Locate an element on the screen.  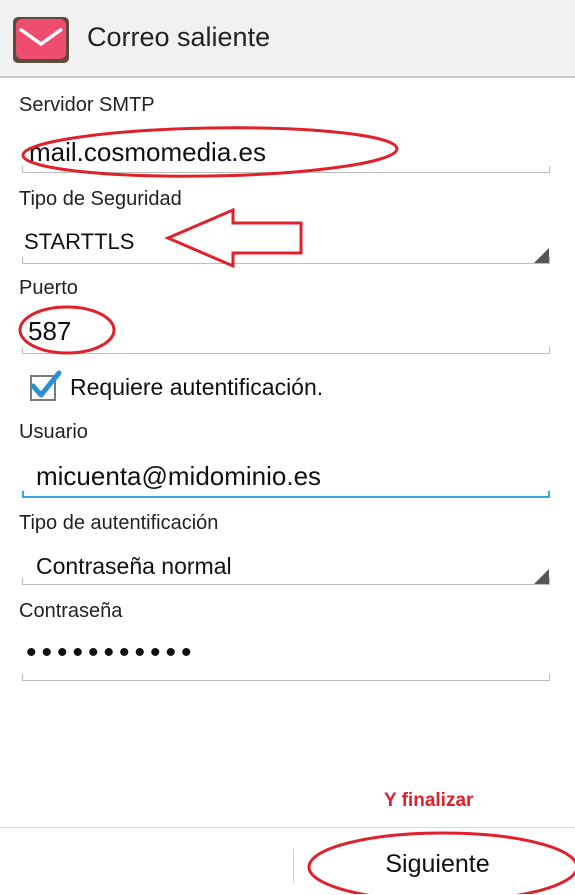
next-button: Siguiente is located at coordinates (437, 864).